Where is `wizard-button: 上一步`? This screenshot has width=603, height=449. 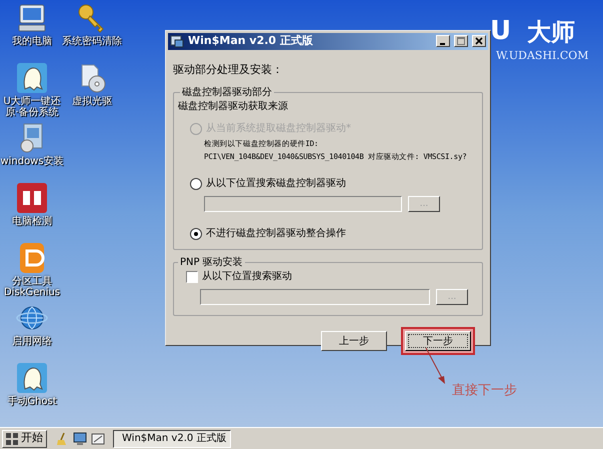 wizard-button: 上一步 is located at coordinates (354, 341).